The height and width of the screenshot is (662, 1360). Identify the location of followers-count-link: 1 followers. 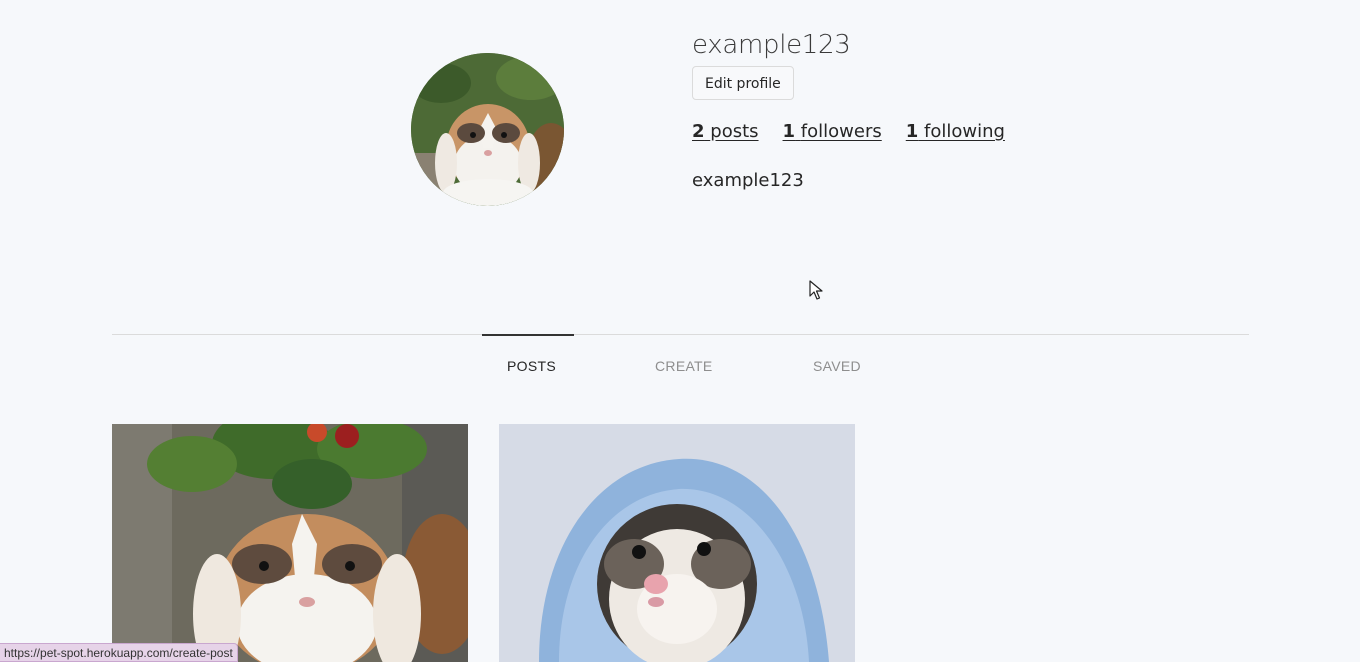
(832, 131).